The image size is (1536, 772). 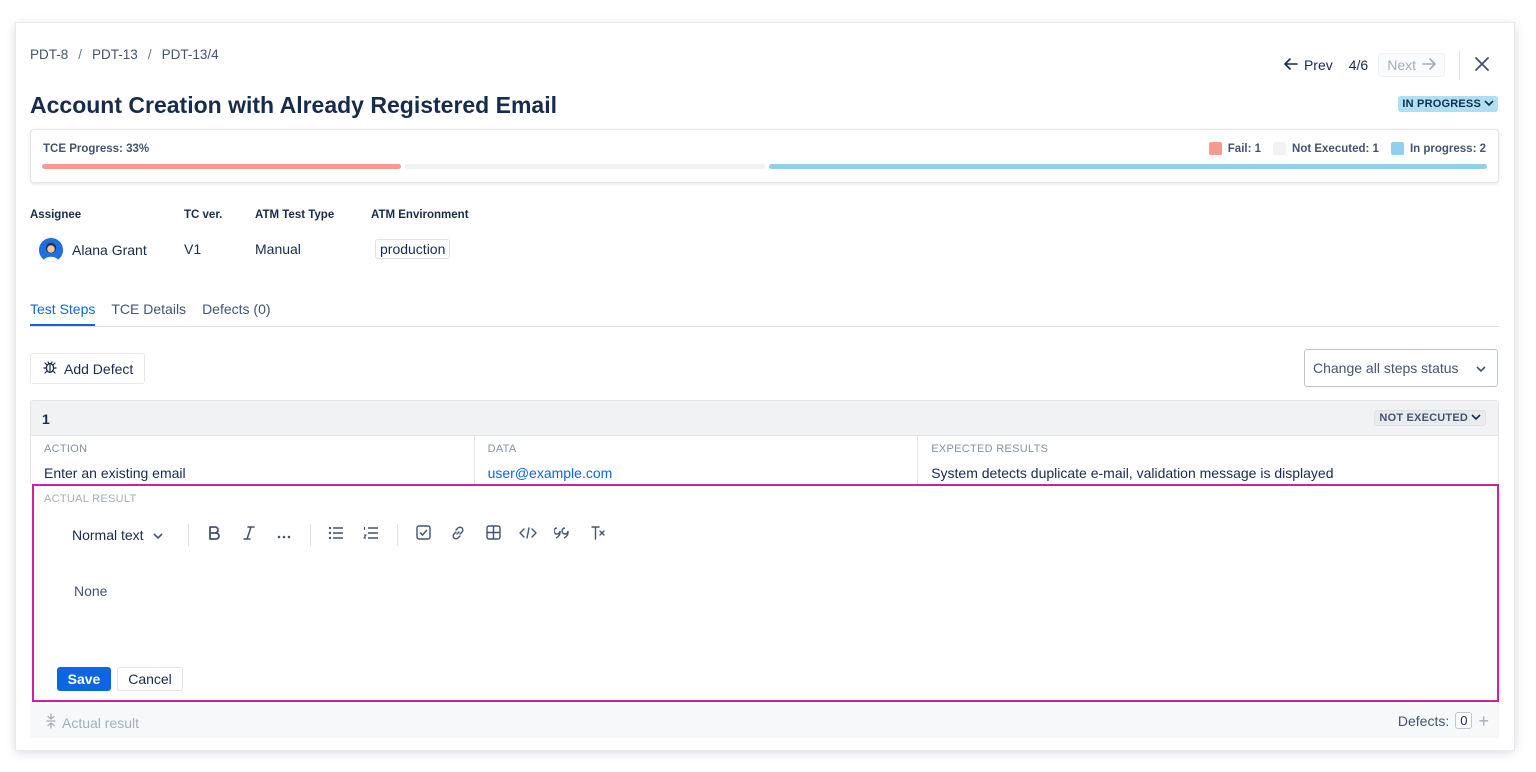 I want to click on task-list-button, so click(x=423, y=535).